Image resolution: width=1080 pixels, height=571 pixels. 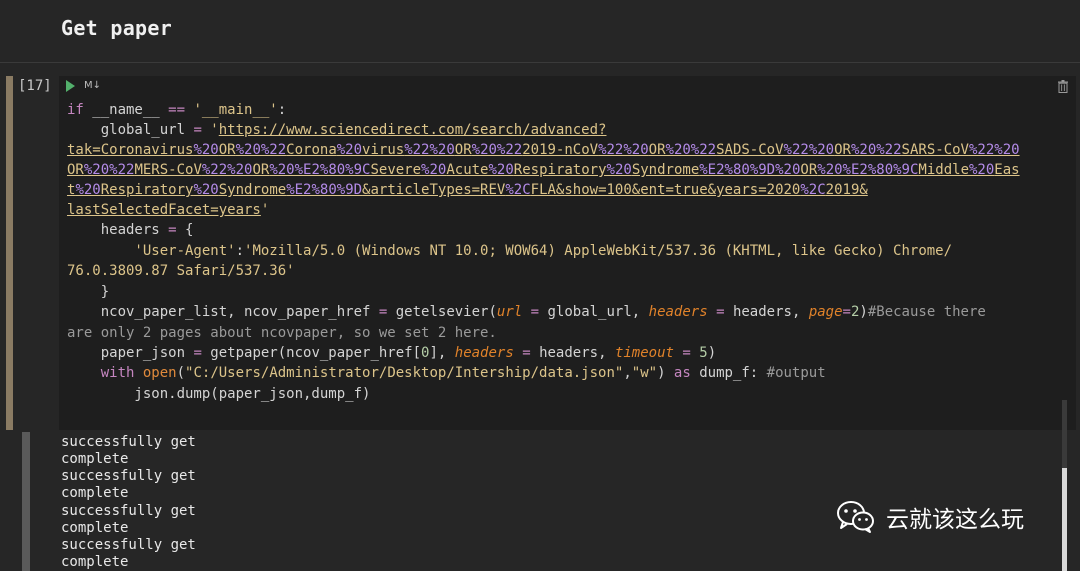 I want to click on keyword-with: with, so click(x=101, y=373).